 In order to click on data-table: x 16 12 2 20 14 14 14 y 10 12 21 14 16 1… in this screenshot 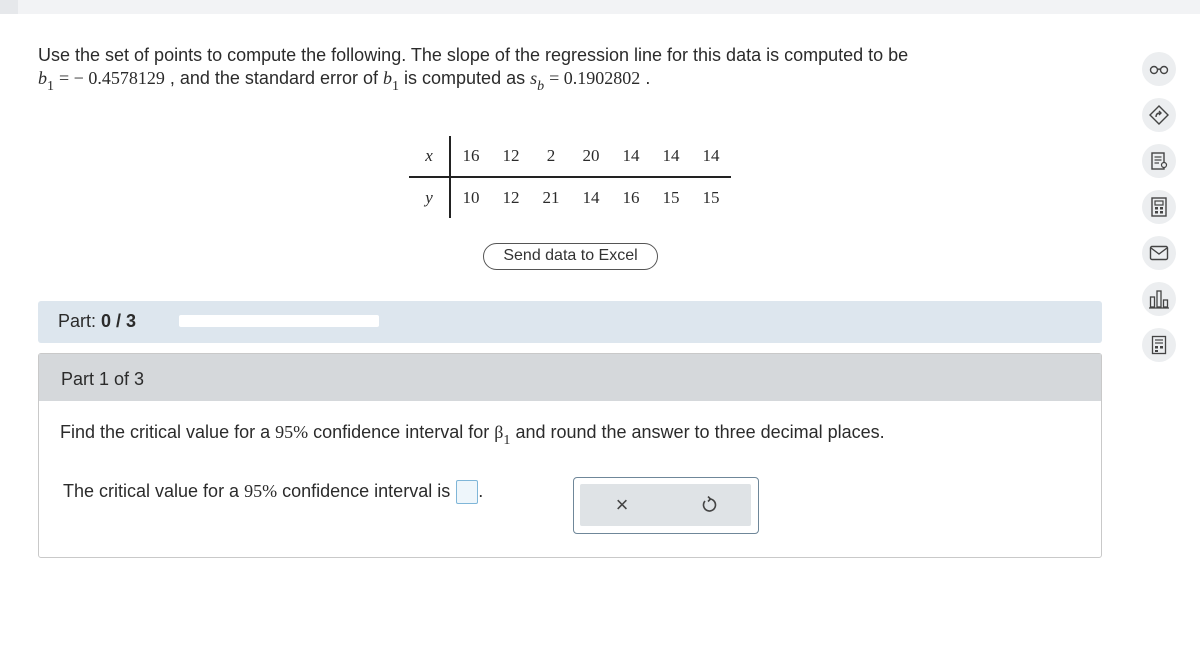, I will do `click(570, 177)`.